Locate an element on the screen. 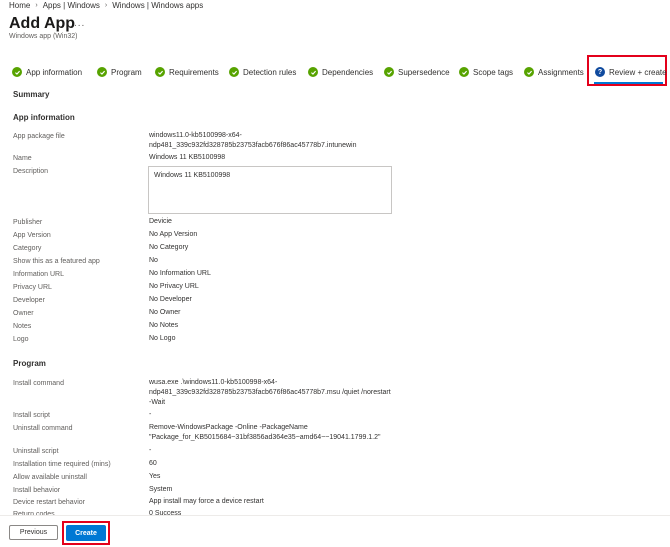 The height and width of the screenshot is (547, 670). tab-label: App information is located at coordinates (54, 72).